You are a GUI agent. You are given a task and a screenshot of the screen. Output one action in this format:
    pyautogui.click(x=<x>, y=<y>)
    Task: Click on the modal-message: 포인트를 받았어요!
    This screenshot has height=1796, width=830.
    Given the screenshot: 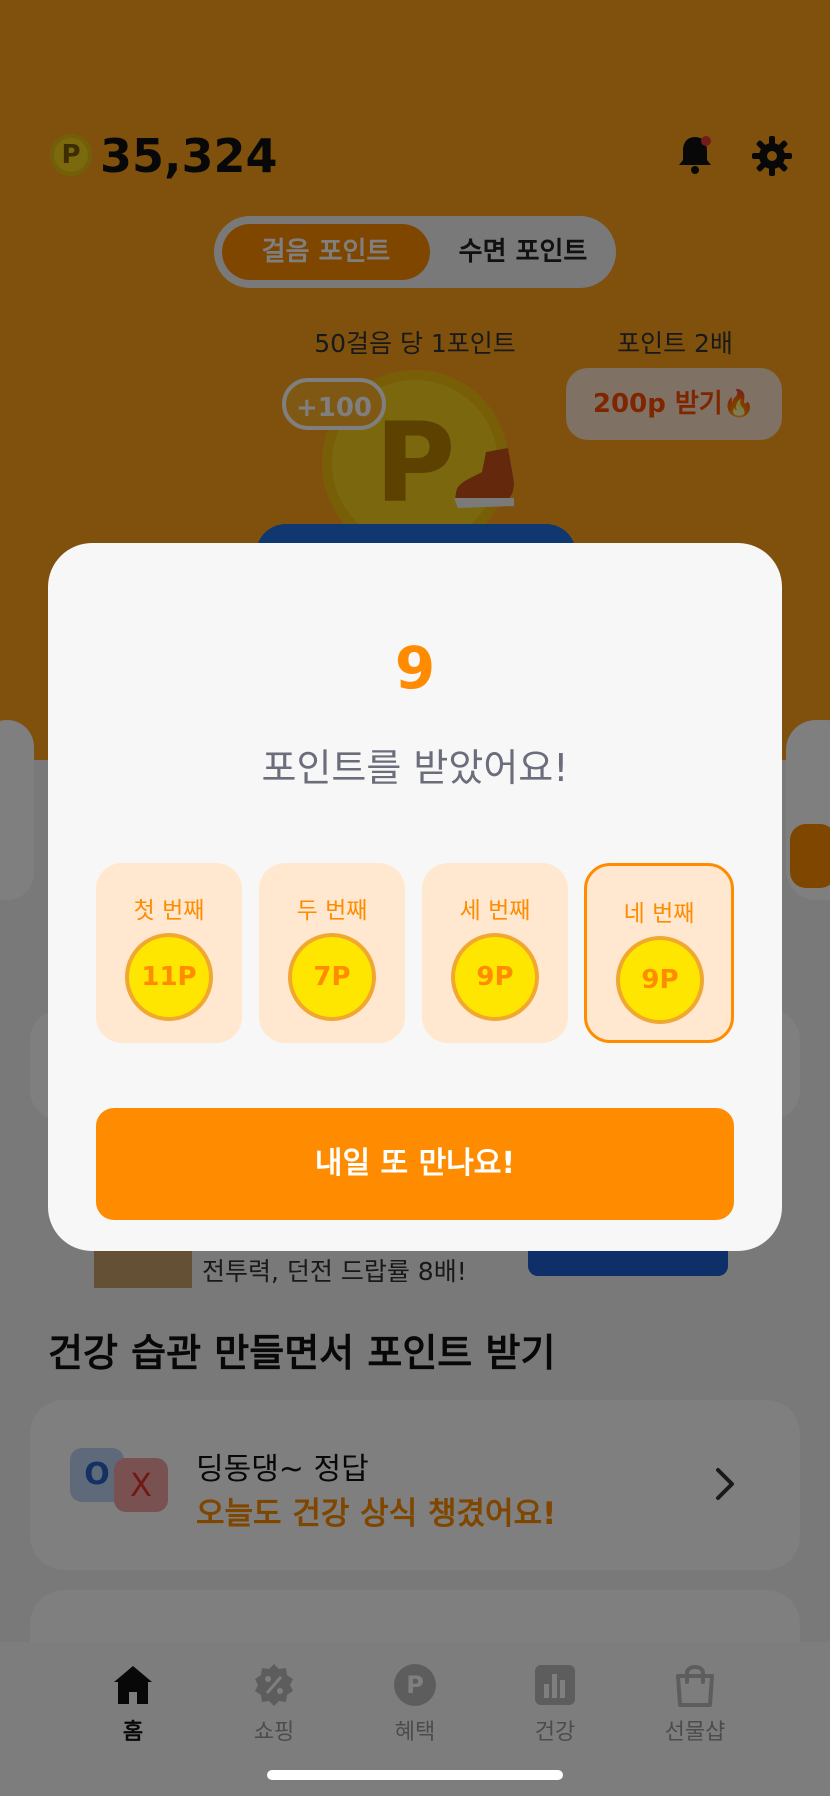 What is the action you would take?
    pyautogui.click(x=415, y=768)
    